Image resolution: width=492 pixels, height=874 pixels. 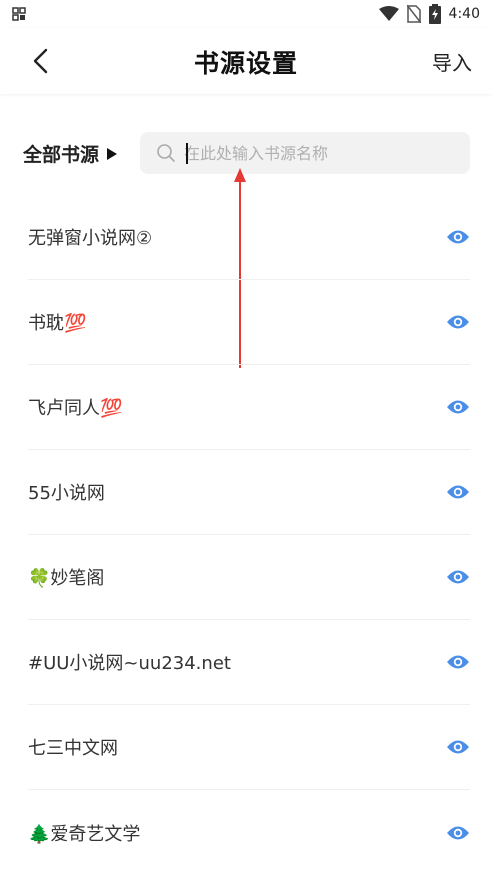 I want to click on battery-charging-icon, so click(x=434, y=14).